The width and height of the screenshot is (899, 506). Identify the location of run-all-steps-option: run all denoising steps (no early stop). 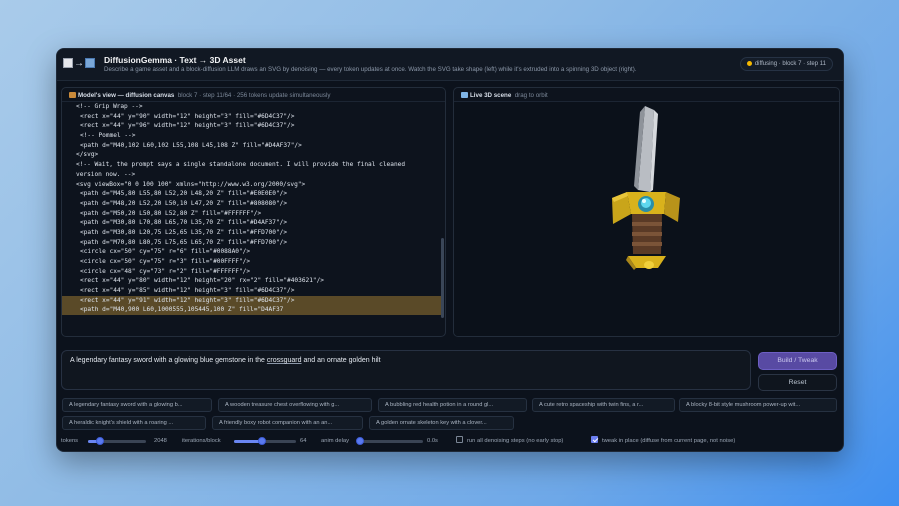
(509, 441).